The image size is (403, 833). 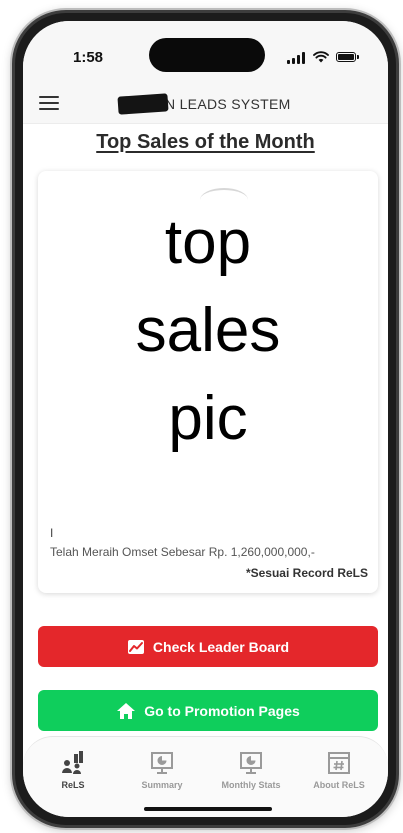 I want to click on nav-item-rels: ReLS, so click(x=73, y=770).